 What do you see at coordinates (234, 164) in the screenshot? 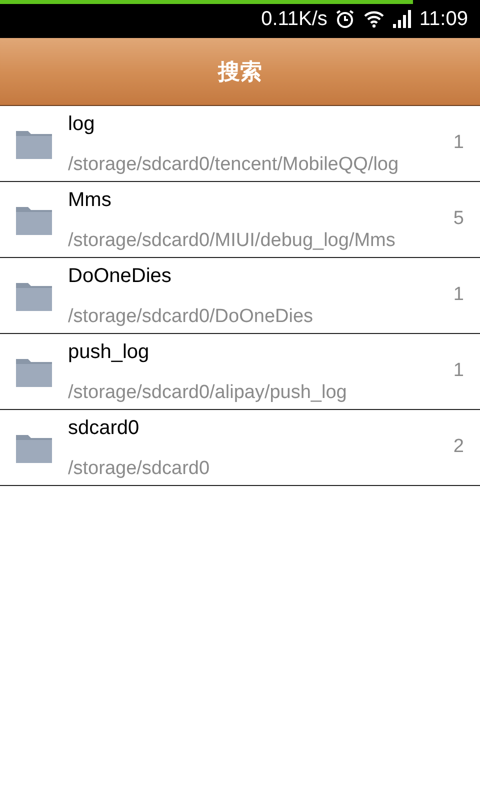
I see `folder-path: /storage/sdcard0/tencent/MobileQQ/log` at bounding box center [234, 164].